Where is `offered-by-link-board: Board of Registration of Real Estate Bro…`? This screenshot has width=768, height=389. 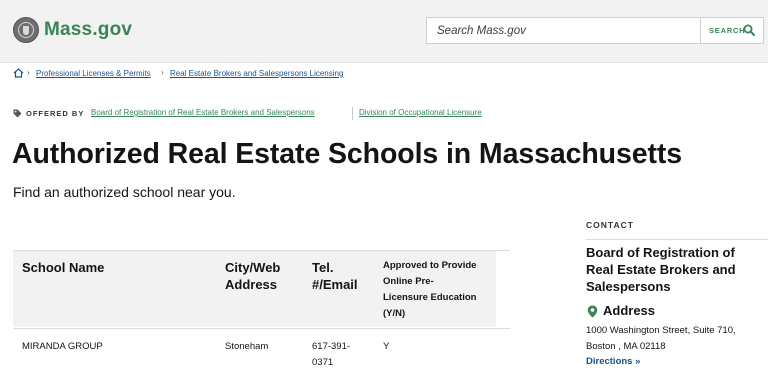 offered-by-link-board: Board of Registration of Real Estate Bro… is located at coordinates (203, 112).